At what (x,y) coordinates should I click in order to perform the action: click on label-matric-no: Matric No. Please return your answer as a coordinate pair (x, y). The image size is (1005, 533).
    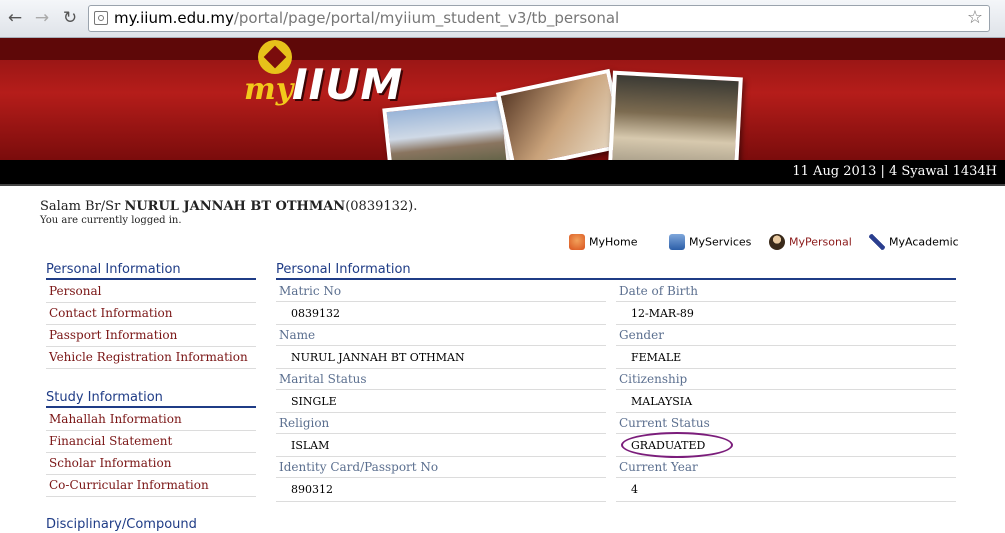
    Looking at the image, I should click on (441, 291).